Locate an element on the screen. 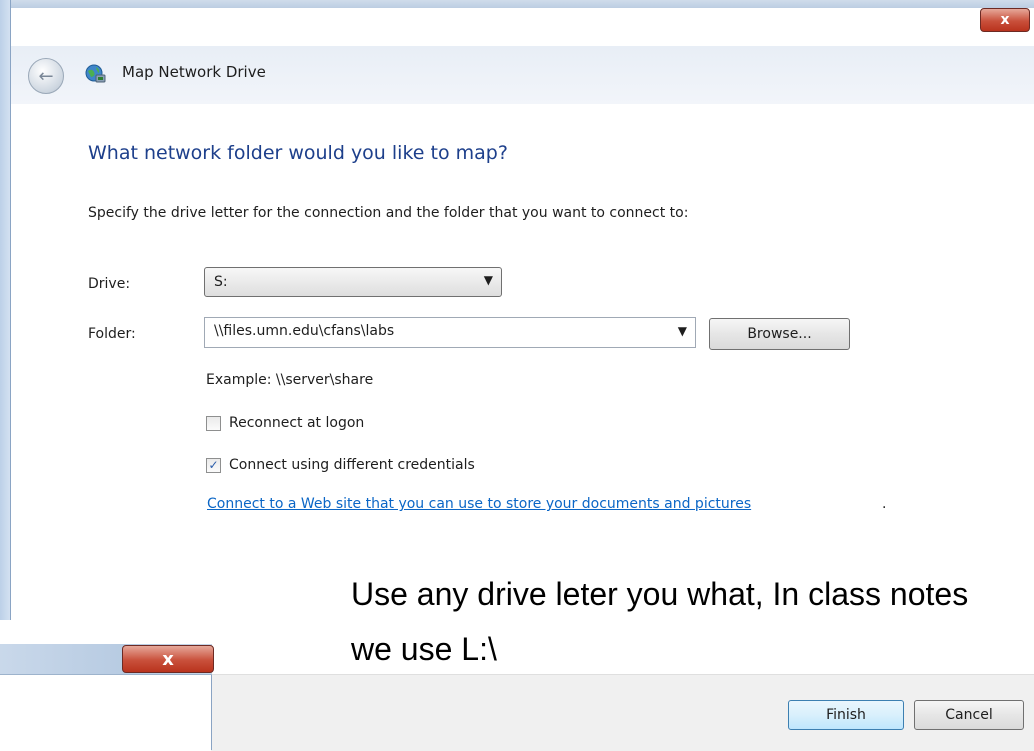 Image resolution: width=1034 pixels, height=751 pixels. reconnect-checkbox is located at coordinates (213, 423).